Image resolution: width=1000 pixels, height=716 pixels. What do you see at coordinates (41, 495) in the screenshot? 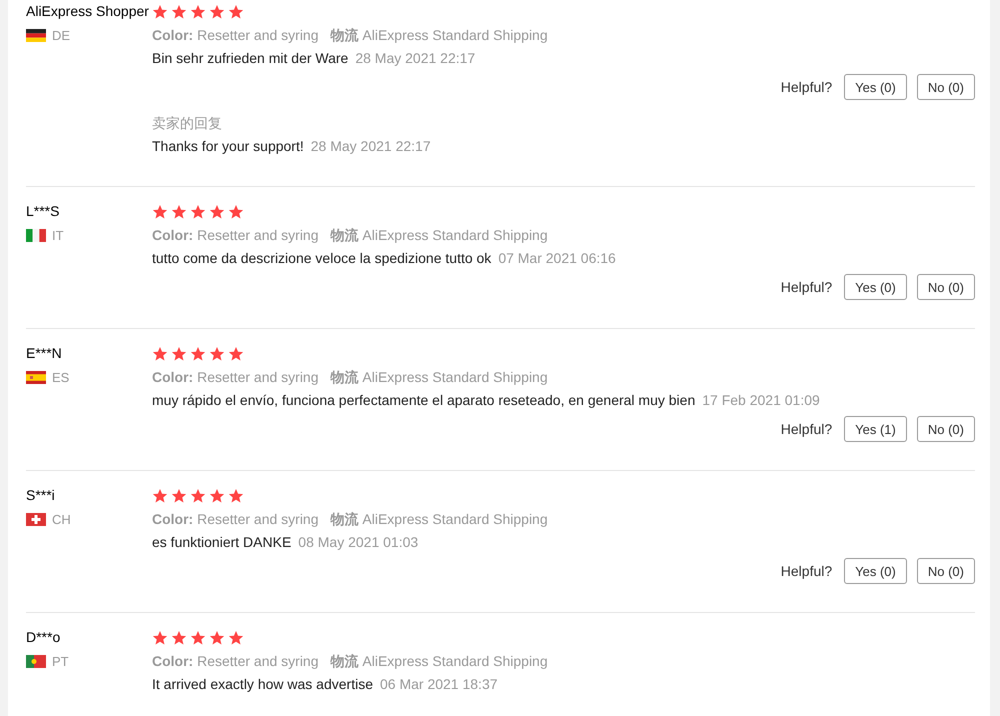
I see `reviewer-name: S***i` at bounding box center [41, 495].